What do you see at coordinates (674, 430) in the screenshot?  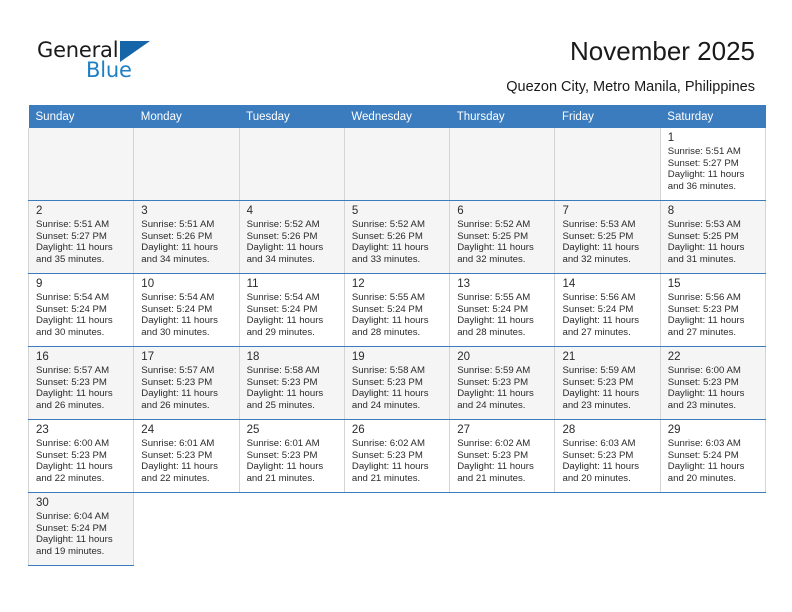 I see `day-number: 29` at bounding box center [674, 430].